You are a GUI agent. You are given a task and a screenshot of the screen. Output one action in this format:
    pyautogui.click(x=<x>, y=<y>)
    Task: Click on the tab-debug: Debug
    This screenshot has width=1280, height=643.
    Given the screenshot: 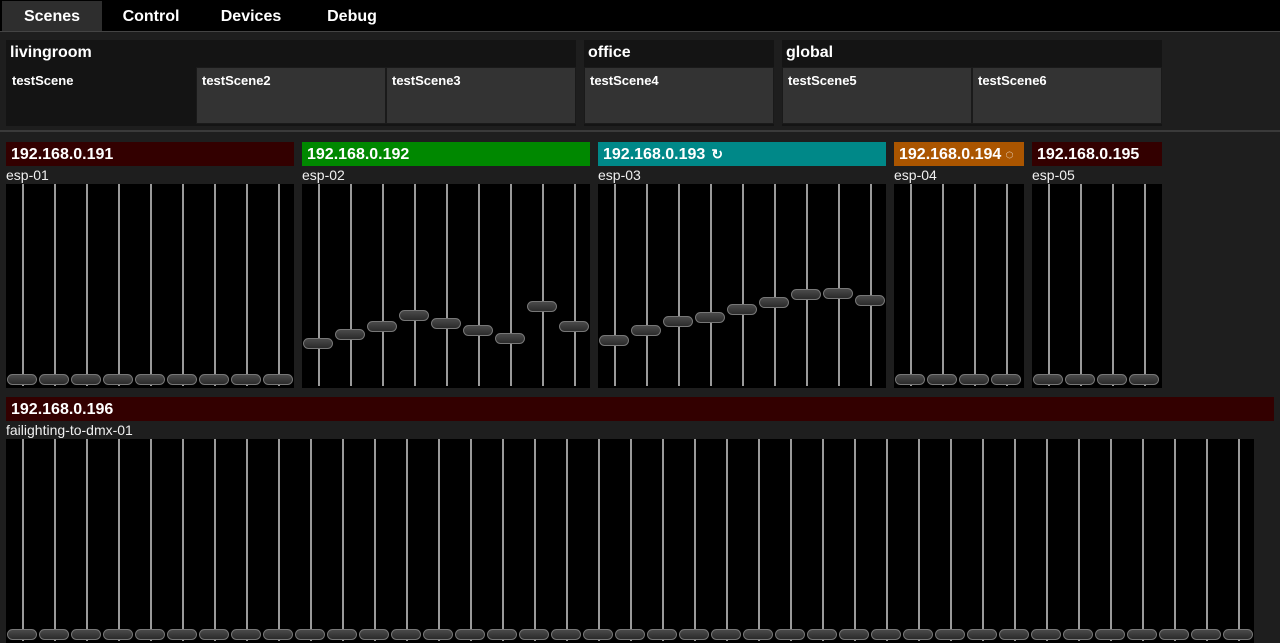 What is the action you would take?
    pyautogui.click(x=352, y=16)
    